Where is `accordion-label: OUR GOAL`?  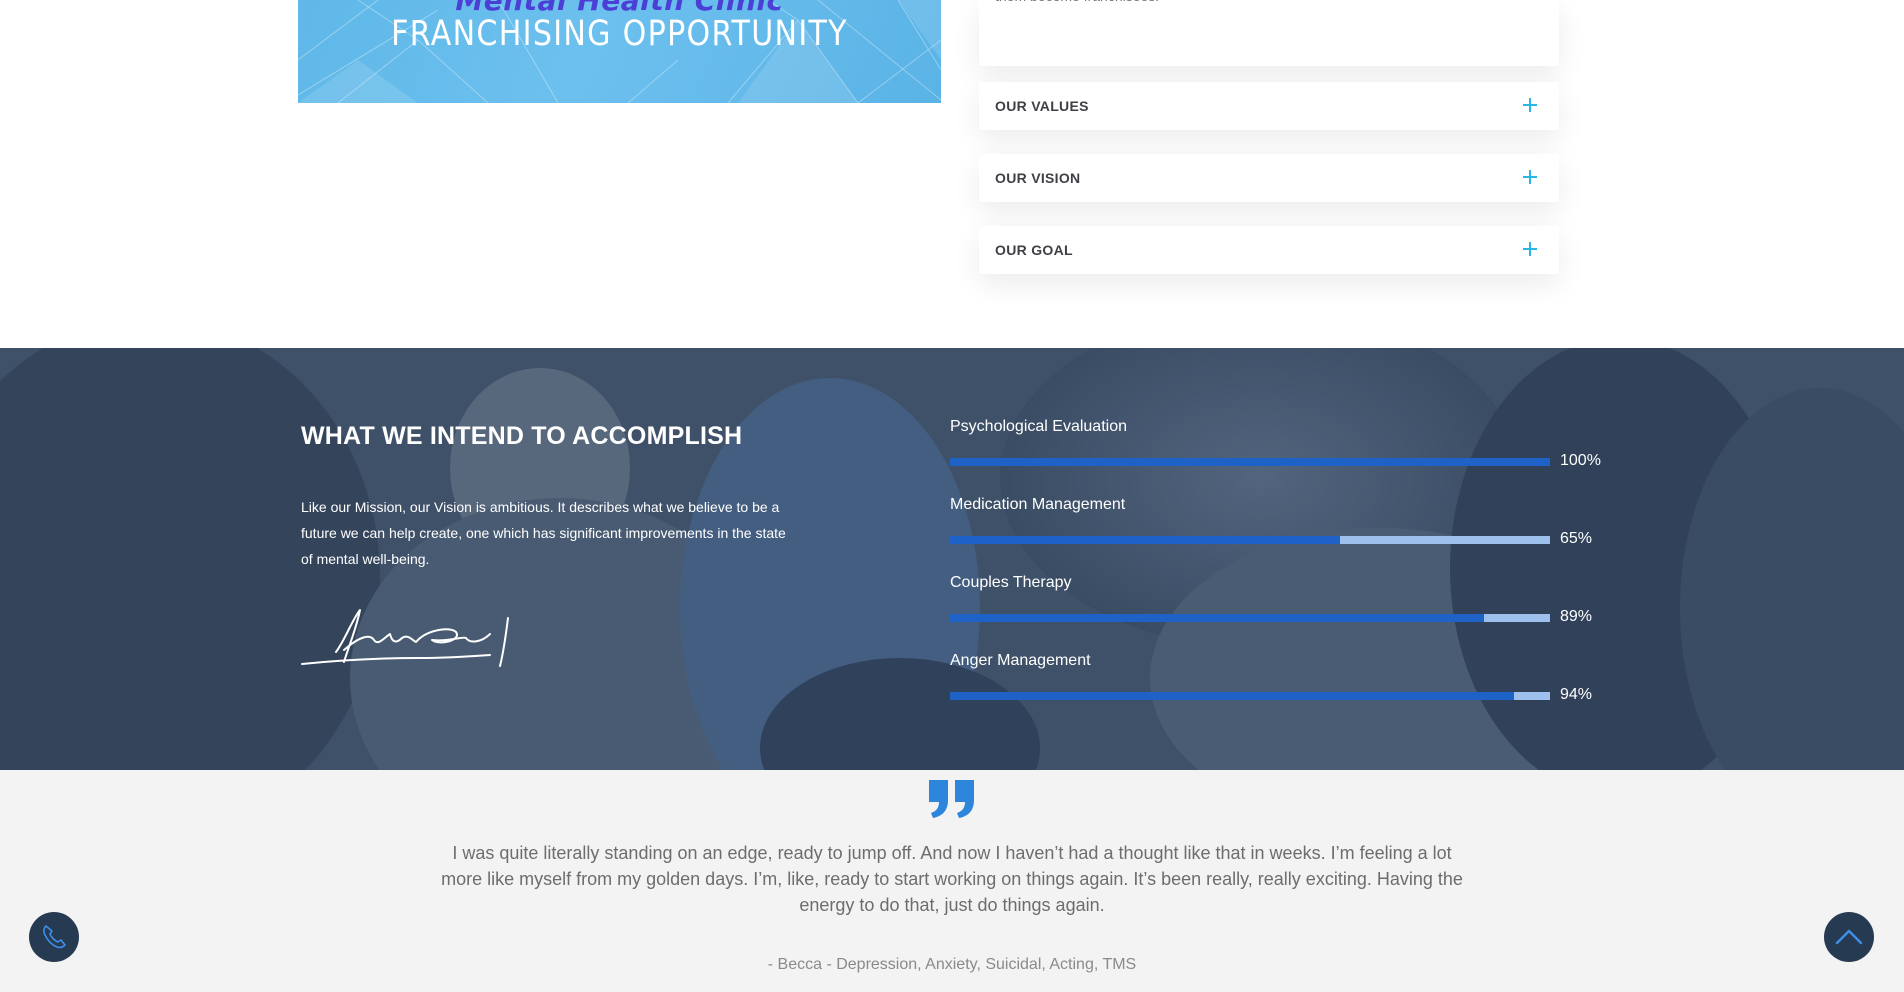
accordion-label: OUR GOAL is located at coordinates (1034, 250).